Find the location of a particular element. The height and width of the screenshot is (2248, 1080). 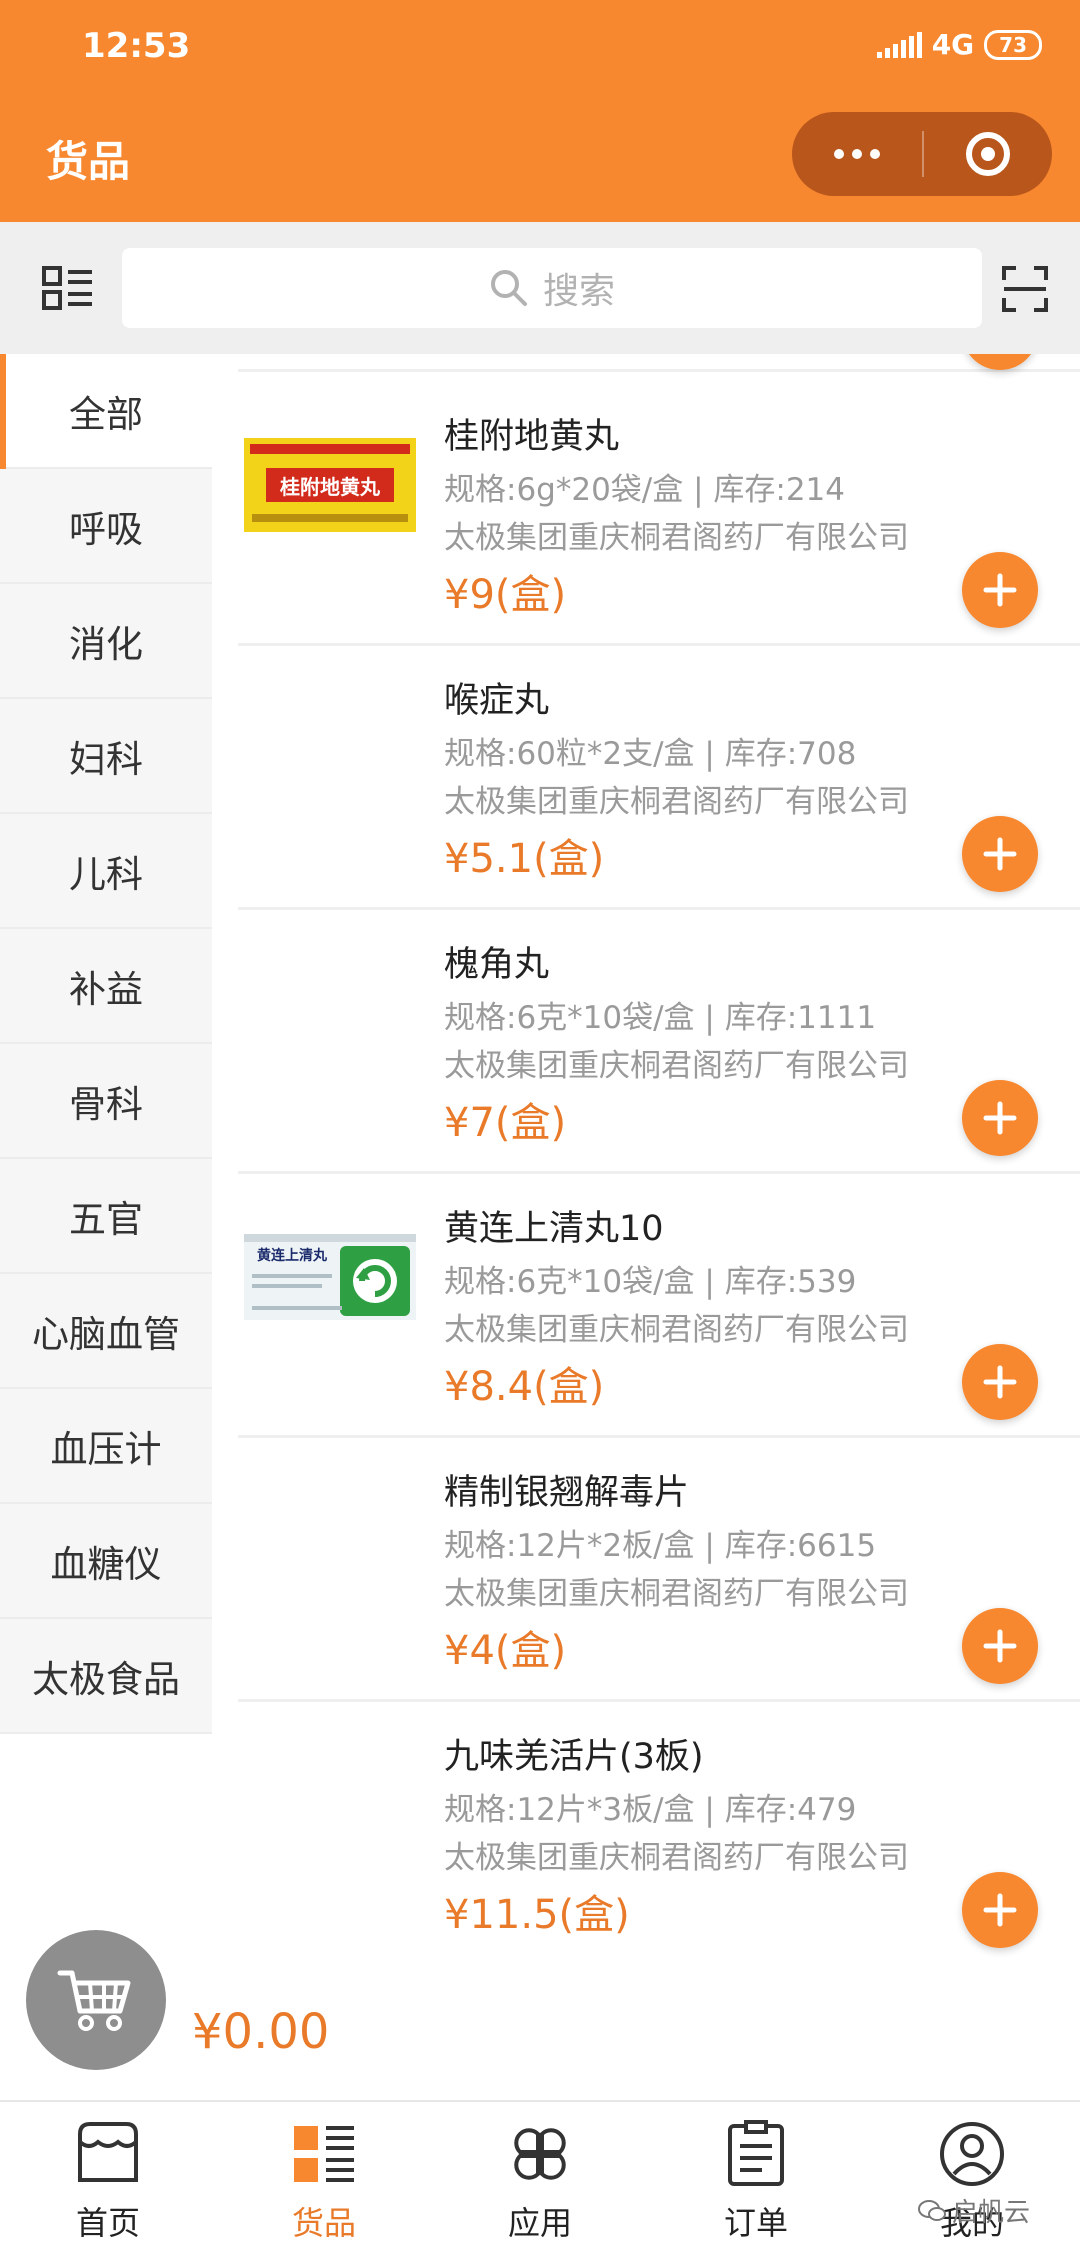

product-name: 槐角丸 is located at coordinates (497, 965).